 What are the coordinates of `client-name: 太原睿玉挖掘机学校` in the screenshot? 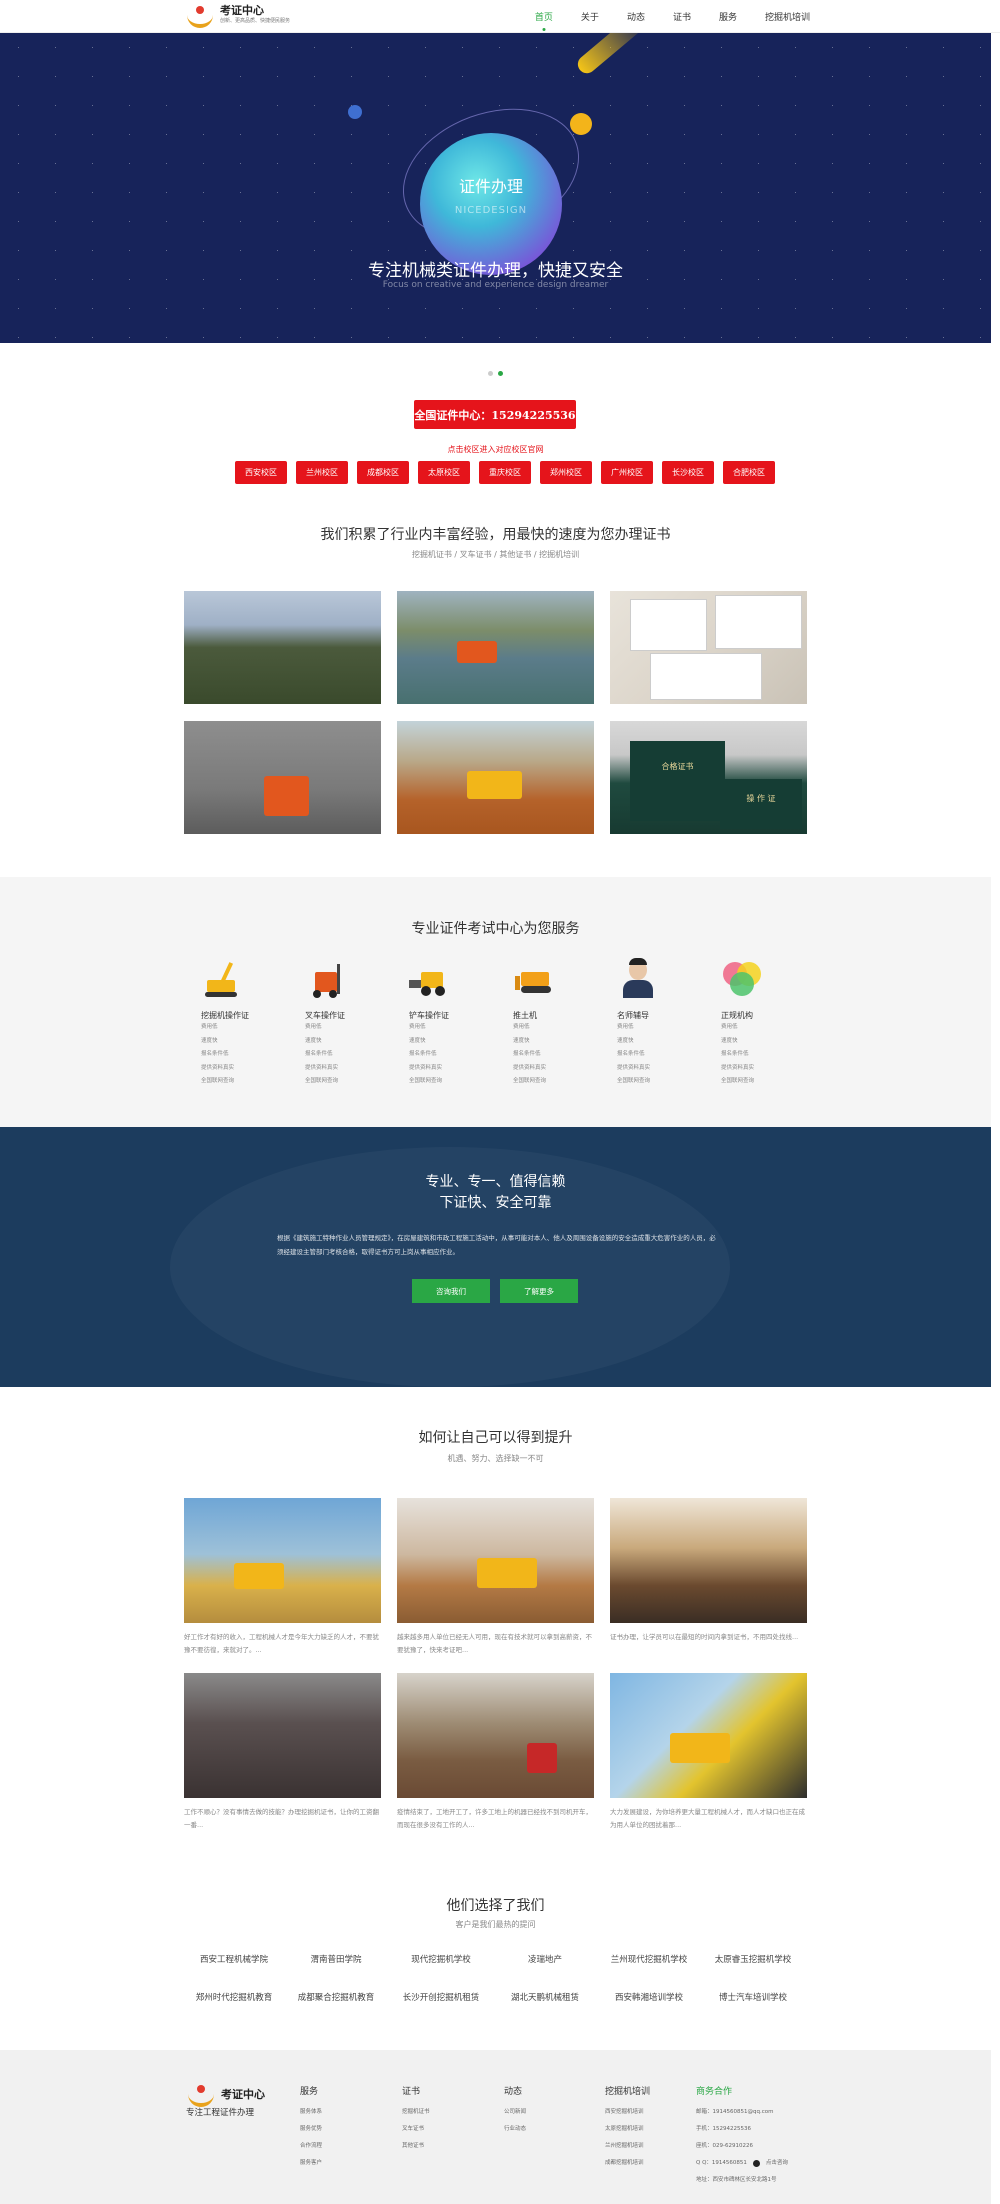 It's located at (753, 1959).